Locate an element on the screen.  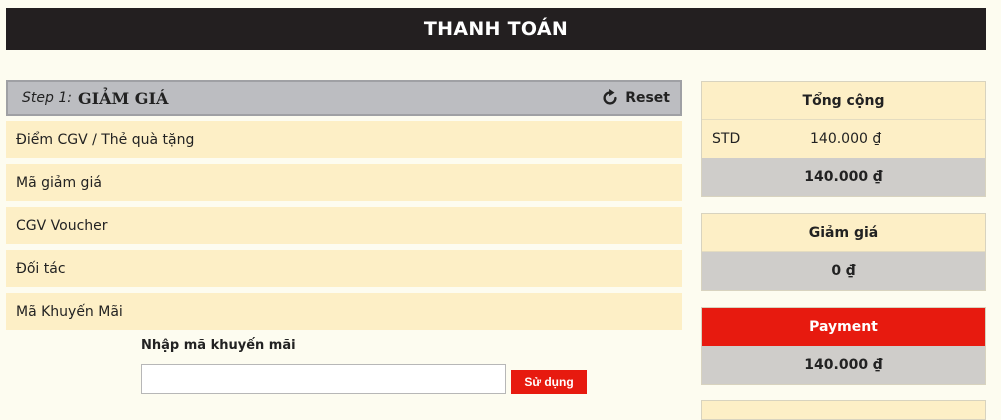
ticket-type: STD is located at coordinates (726, 139).